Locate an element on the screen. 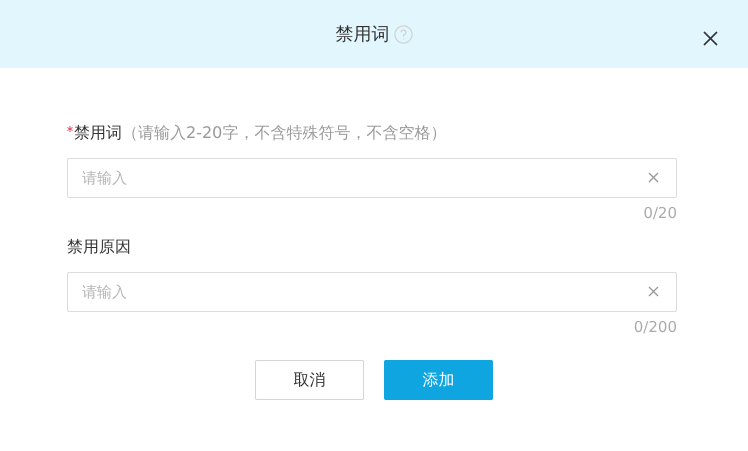 This screenshot has width=748, height=451. character-counter: 0/200 is located at coordinates (655, 327).